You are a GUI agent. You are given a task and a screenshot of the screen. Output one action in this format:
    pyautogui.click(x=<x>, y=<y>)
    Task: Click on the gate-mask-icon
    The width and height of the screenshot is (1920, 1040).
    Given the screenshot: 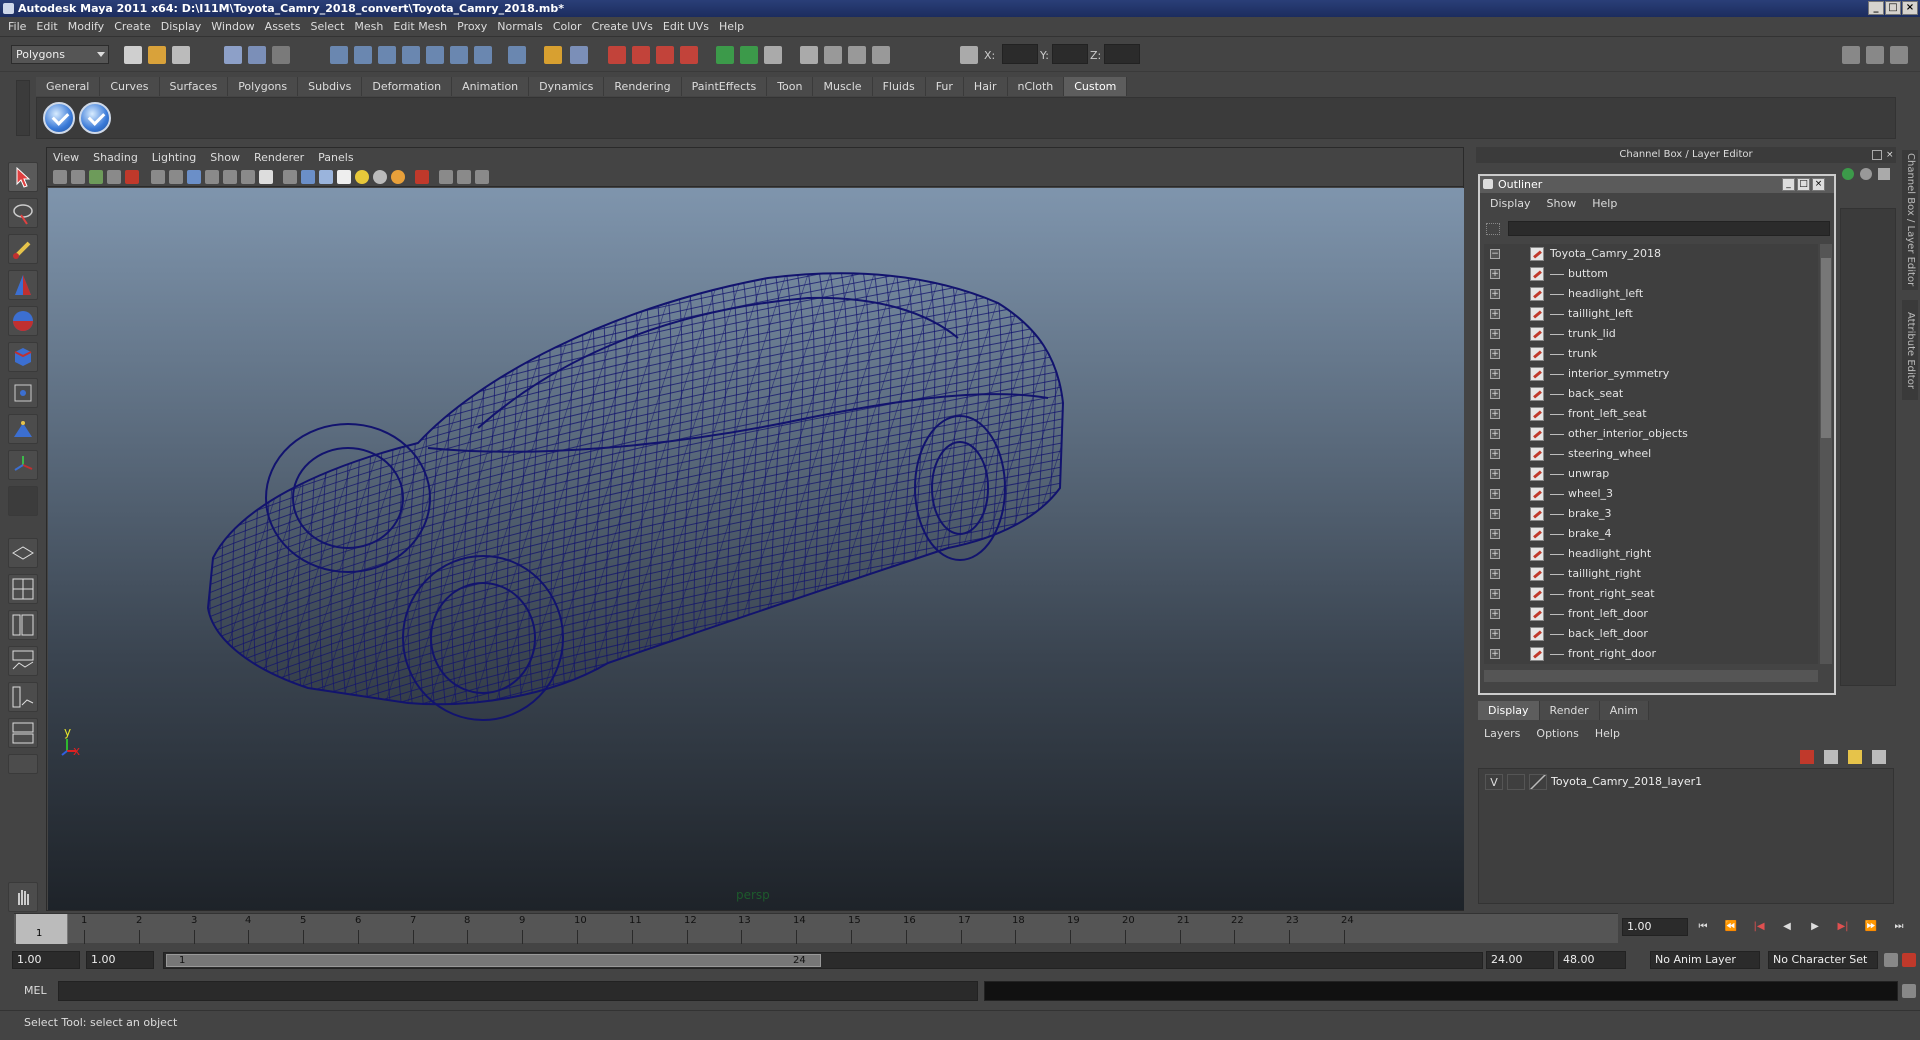 What is the action you would take?
    pyautogui.click(x=212, y=177)
    